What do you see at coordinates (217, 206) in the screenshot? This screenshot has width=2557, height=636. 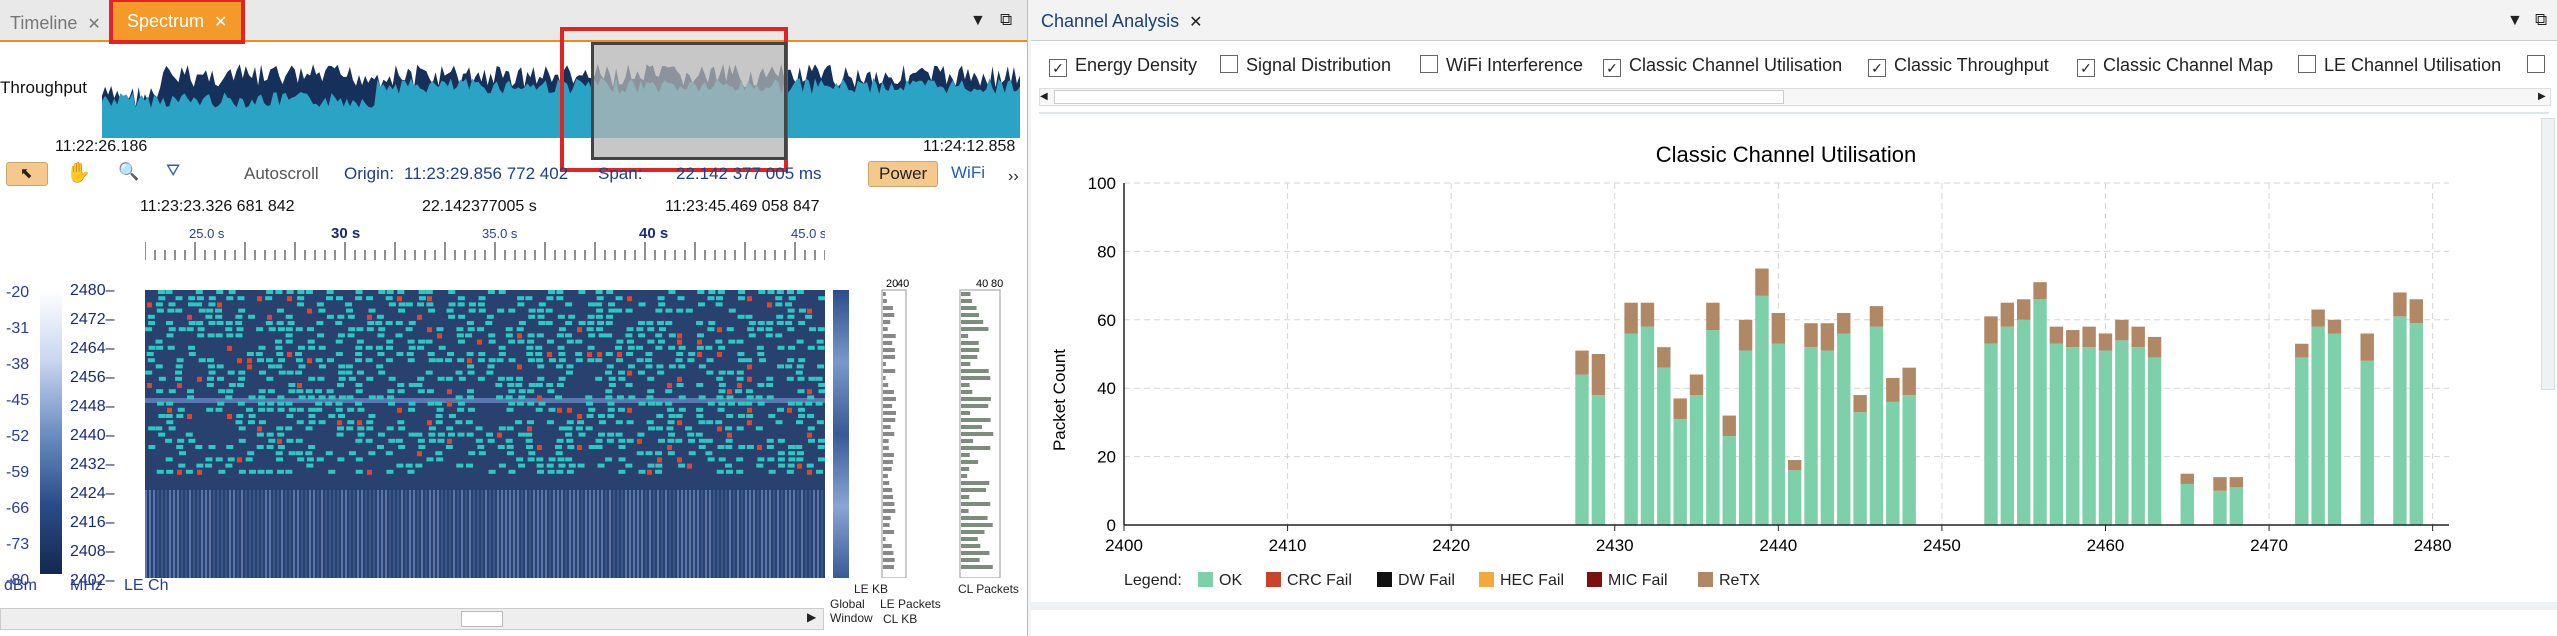 I see `ruler-start-time: 11:23:23.326 681 842` at bounding box center [217, 206].